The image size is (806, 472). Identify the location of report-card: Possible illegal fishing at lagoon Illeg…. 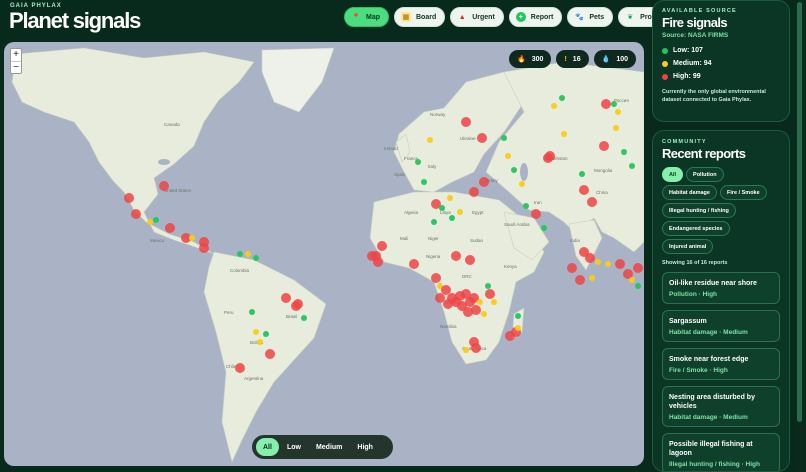
(721, 452).